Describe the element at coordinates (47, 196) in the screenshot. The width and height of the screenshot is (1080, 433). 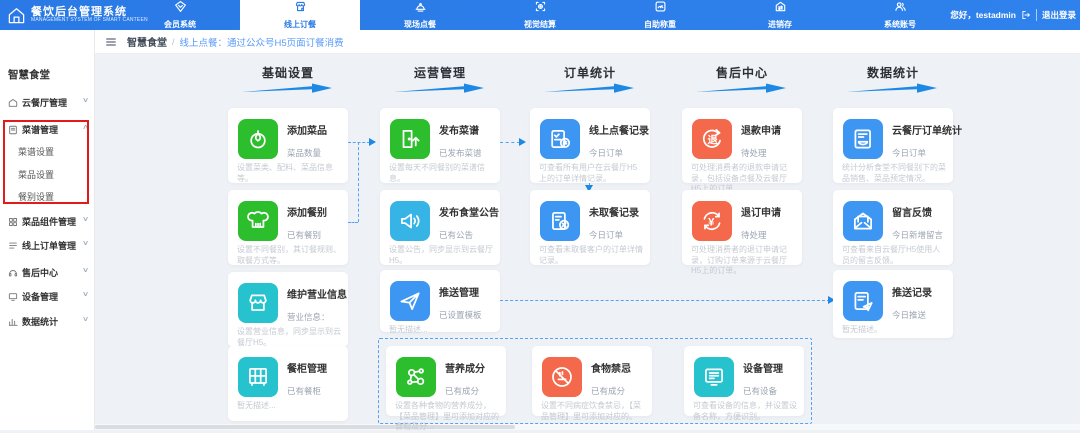
I see `sidebar-item-meal-type-settings: 餐别设置` at that location.